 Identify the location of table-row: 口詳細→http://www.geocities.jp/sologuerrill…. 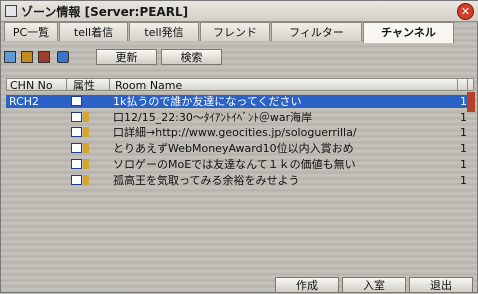
(240, 132).